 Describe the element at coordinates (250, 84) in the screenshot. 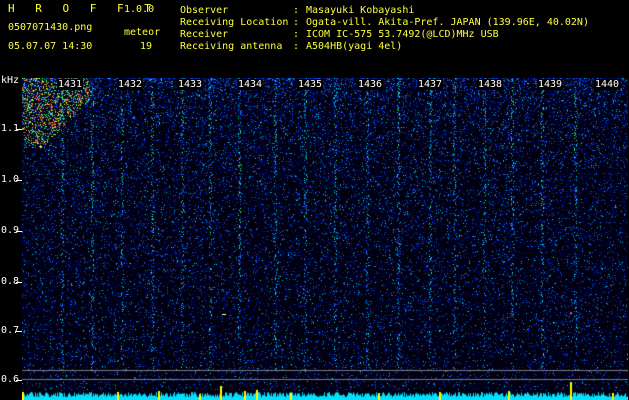

I see `time-label: 1434` at that location.